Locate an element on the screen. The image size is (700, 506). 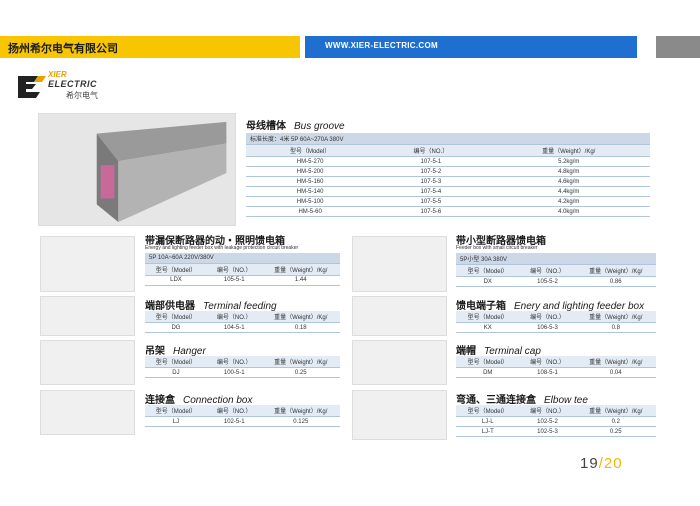
terminal-cap-photo is located at coordinates (399, 362).